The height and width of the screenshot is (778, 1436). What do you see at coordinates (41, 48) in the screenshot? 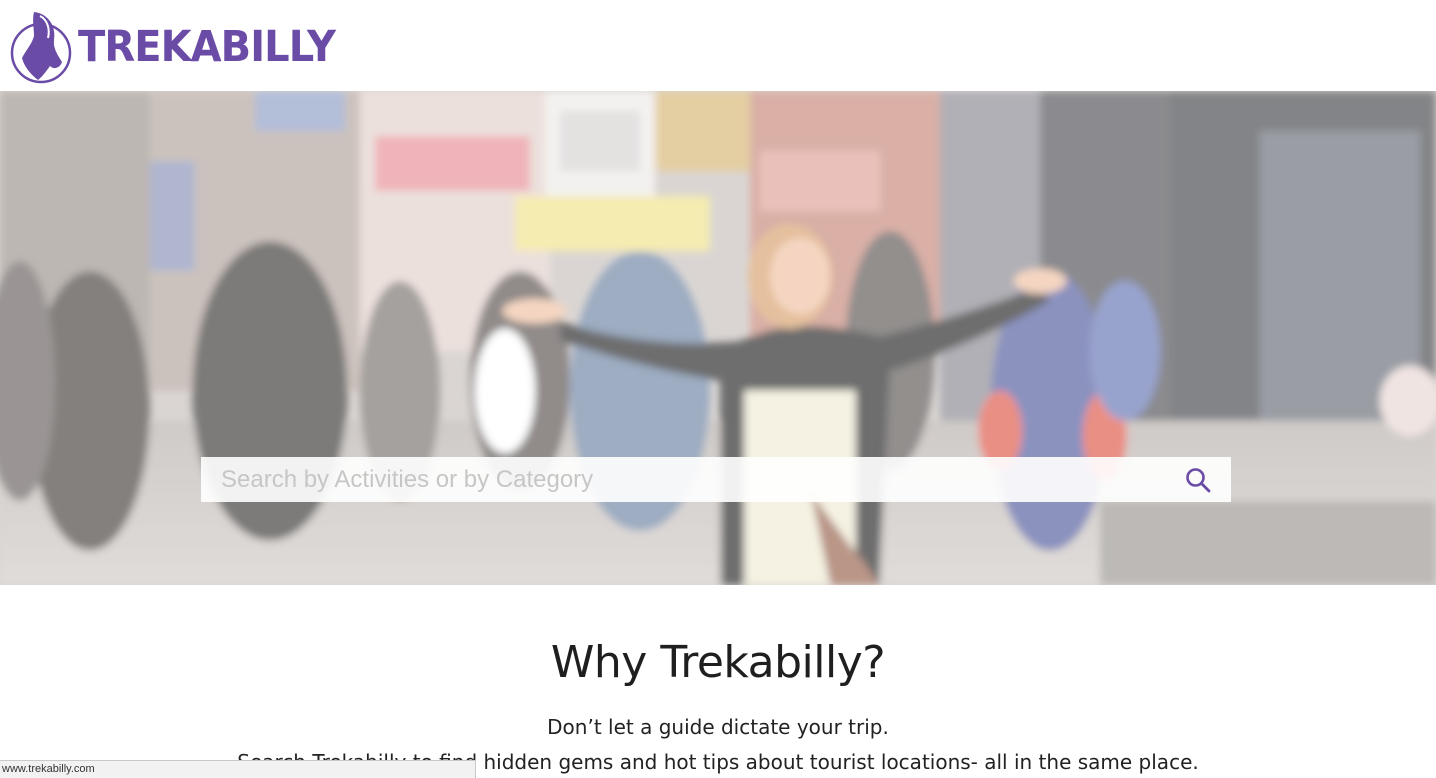
I see `goat-logo-icon` at bounding box center [41, 48].